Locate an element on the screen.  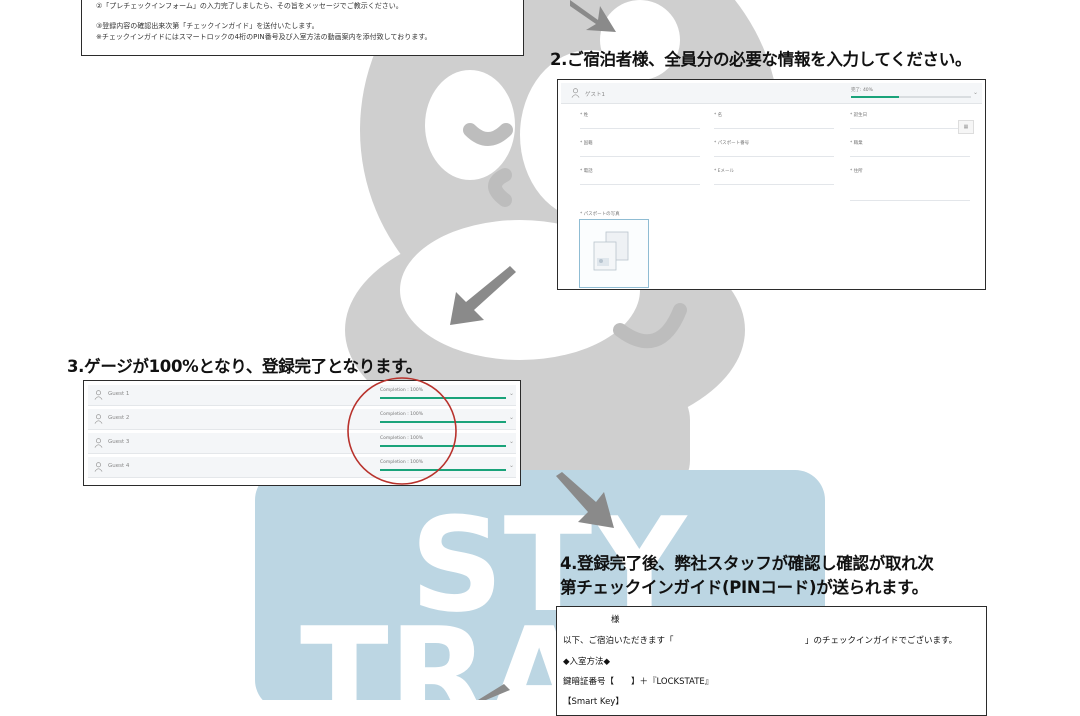
mail-intro-start: 以下、ご宿泊いただきます「 is located at coordinates (618, 641).